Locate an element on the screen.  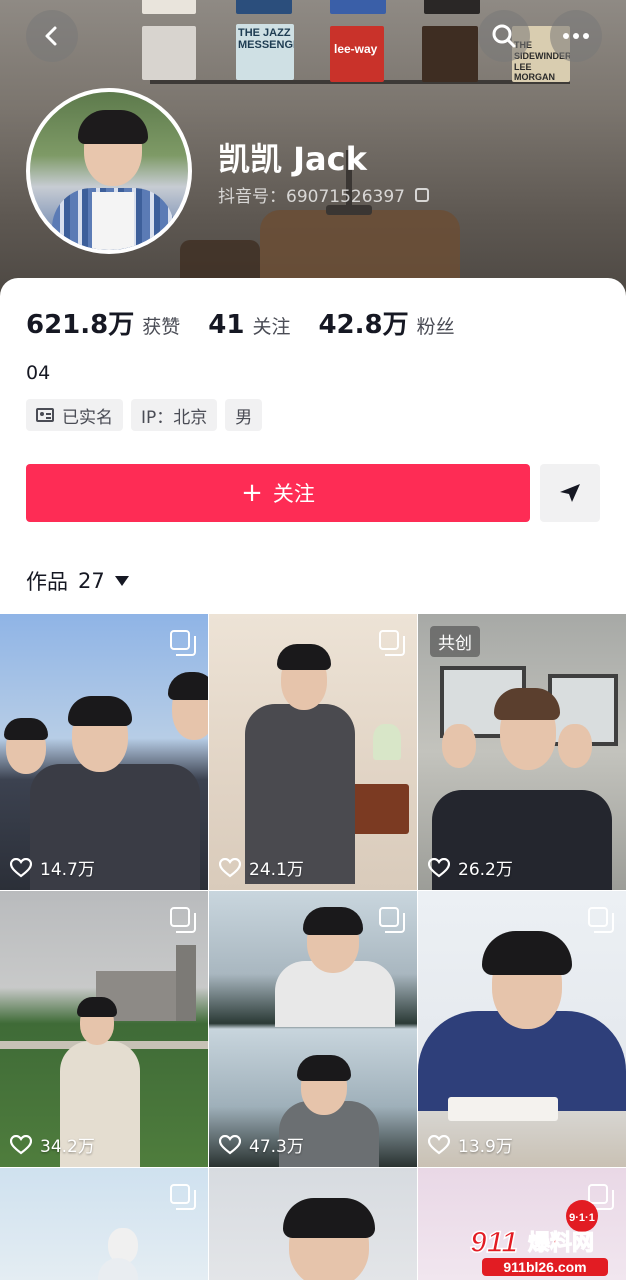
watermark-logo: 9·1·1 911 爆料网 911bl26.com is located at coordinates (544, 1240).